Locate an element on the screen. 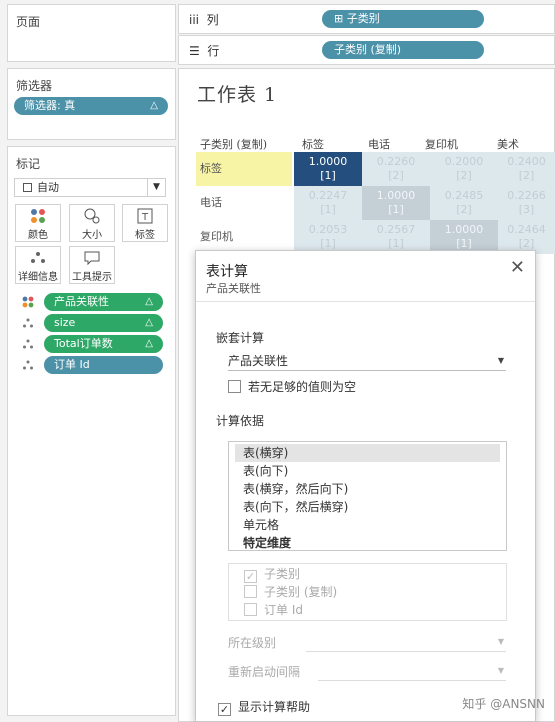 This screenshot has height=722, width=555. checkbox-label: 子类别 is located at coordinates (282, 574).